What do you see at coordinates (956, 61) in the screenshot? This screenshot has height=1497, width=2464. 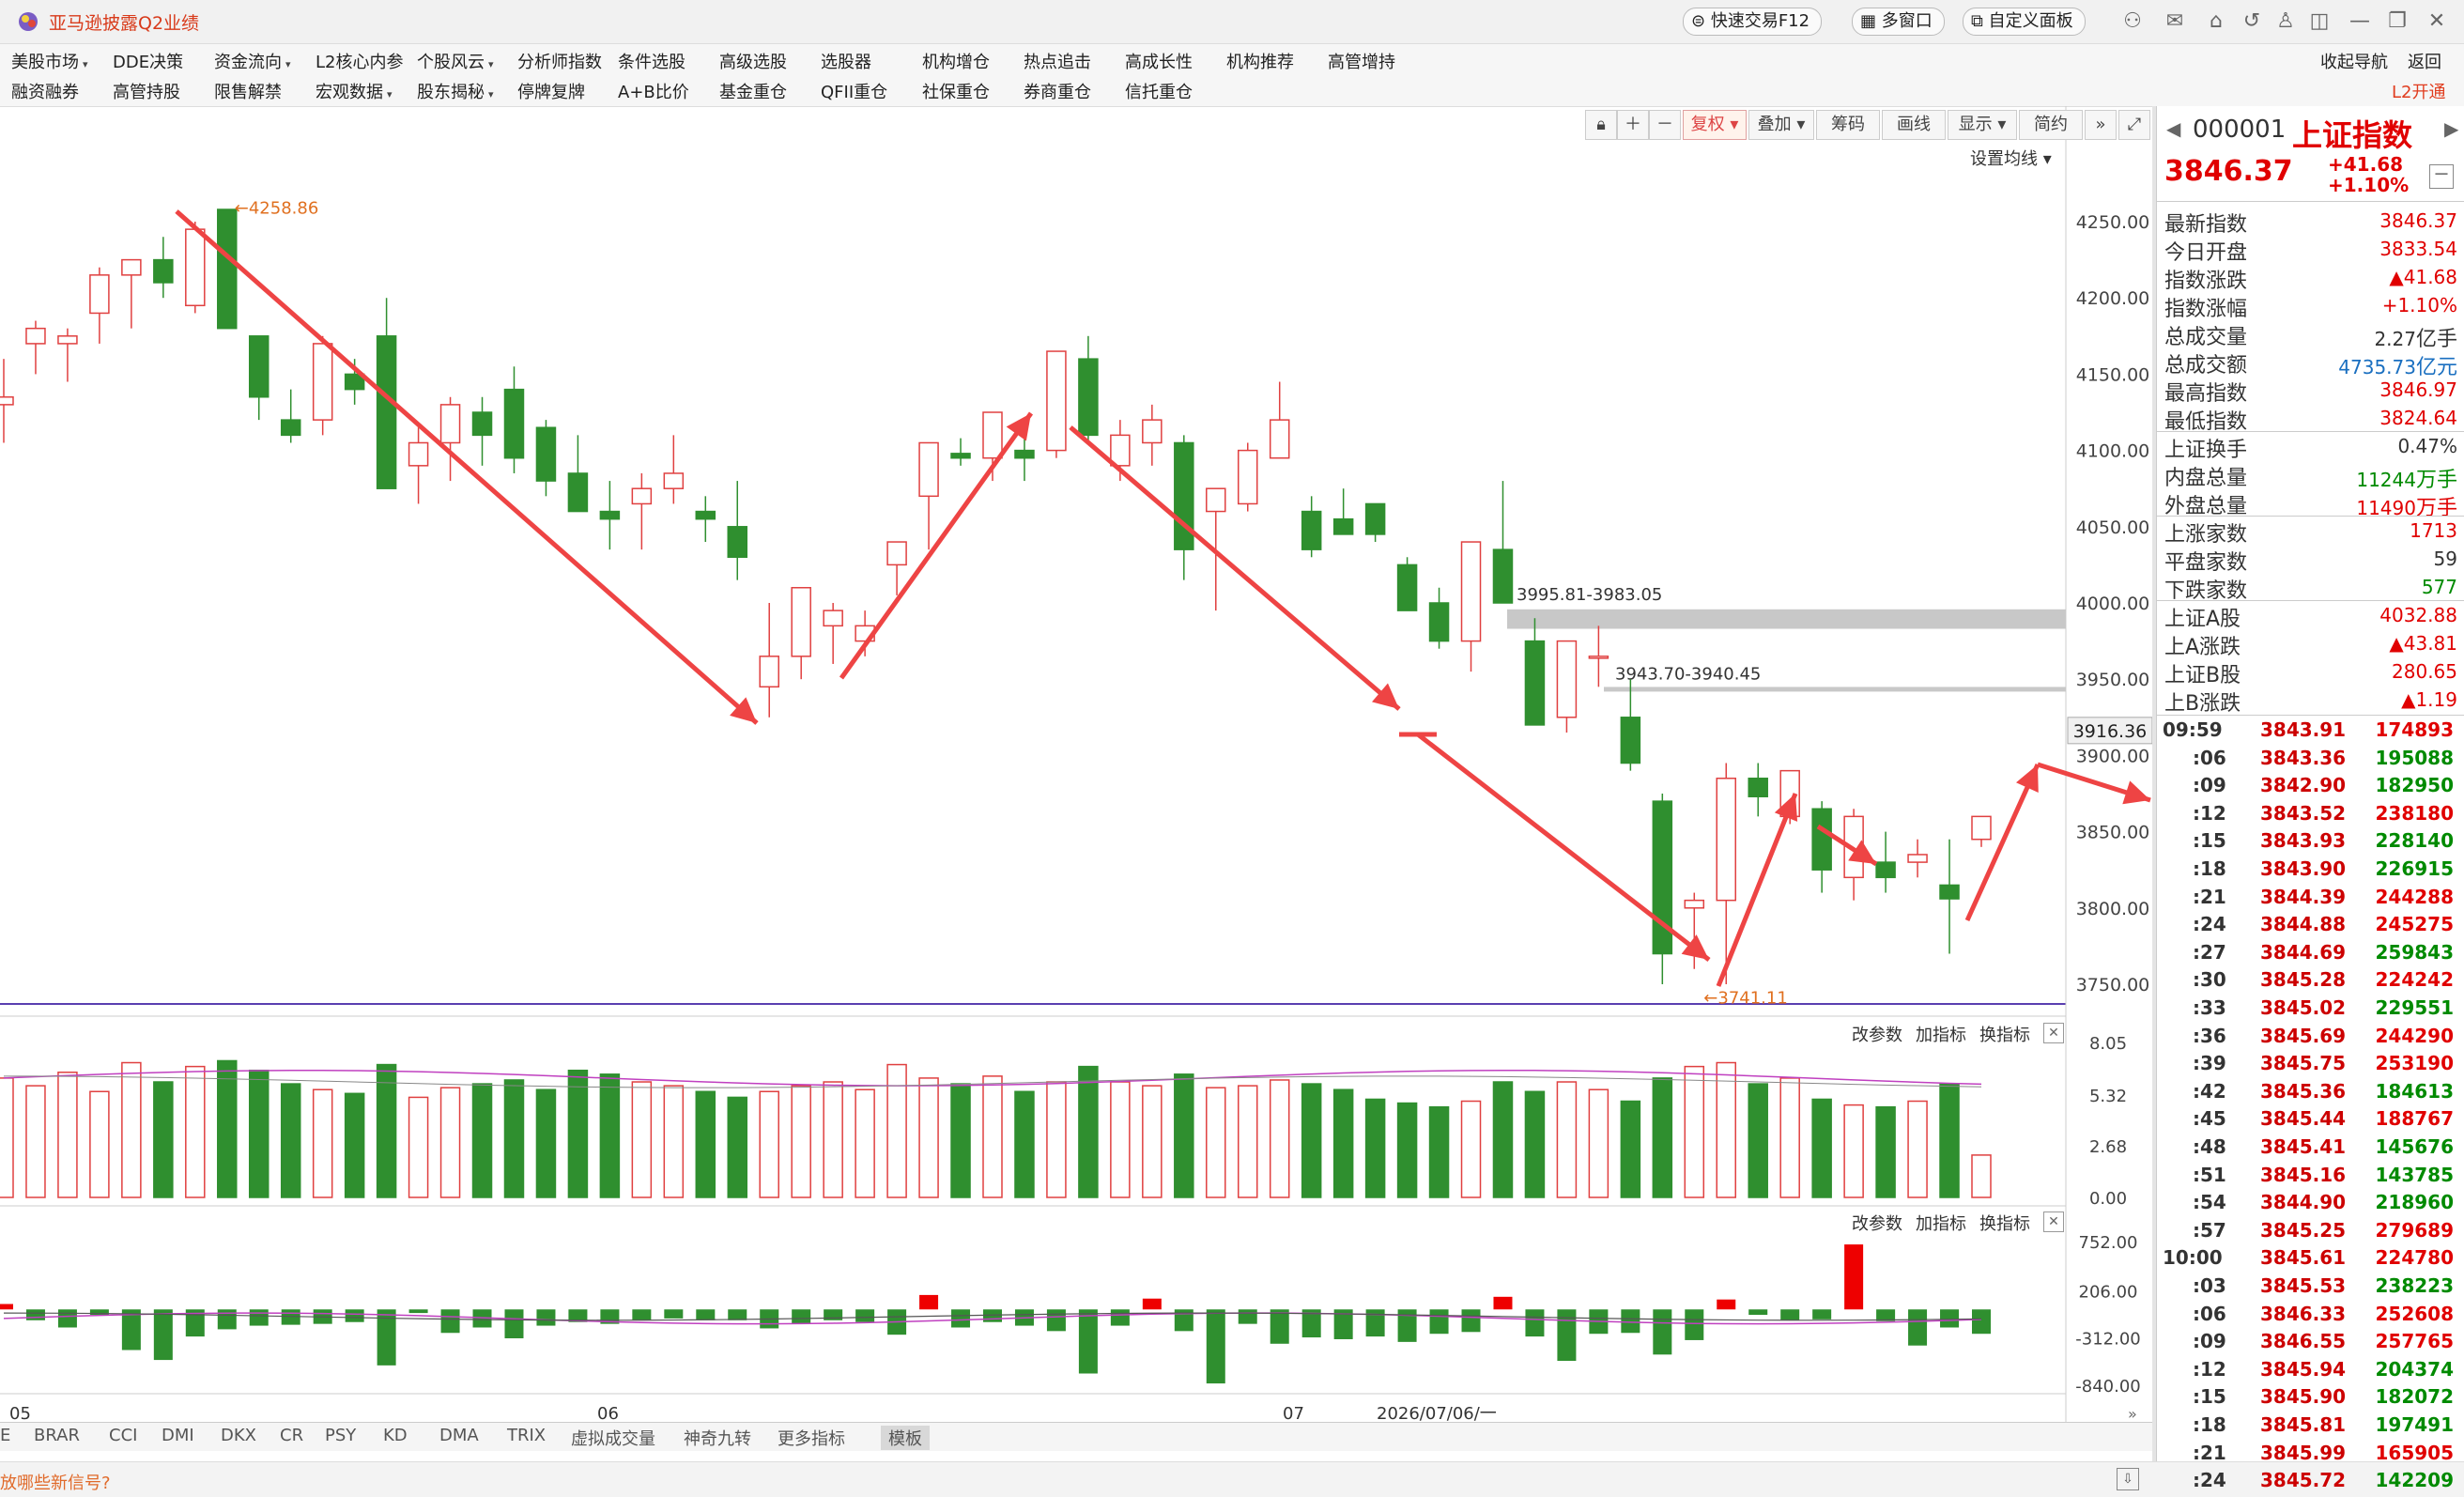 I see `menu-item-r1-9: 机构增仓` at bounding box center [956, 61].